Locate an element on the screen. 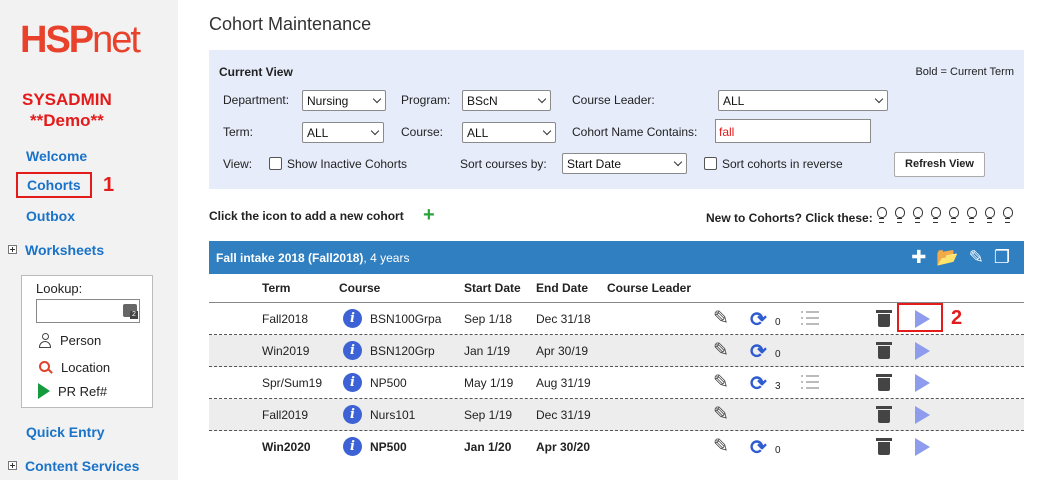 The image size is (1038, 480). cohort-name-input: fall is located at coordinates (793, 131).